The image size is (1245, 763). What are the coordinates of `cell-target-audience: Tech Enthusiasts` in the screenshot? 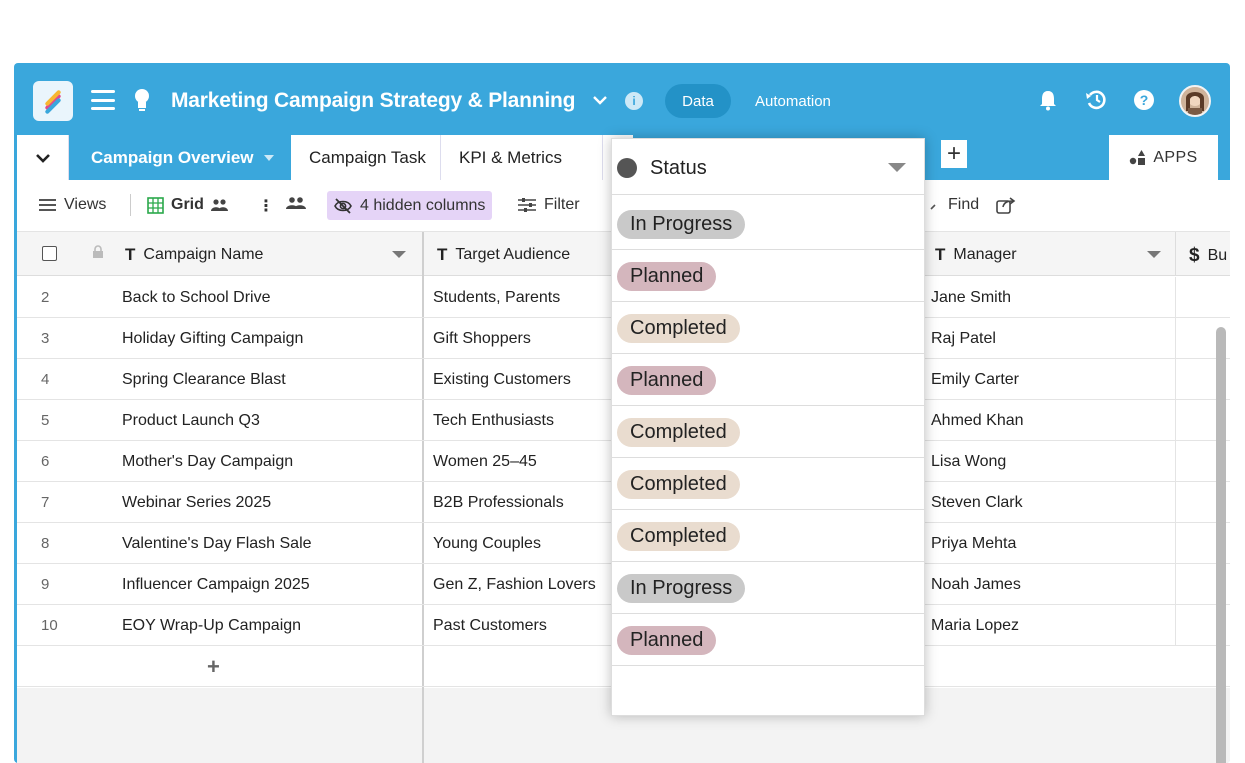 It's located at (493, 421).